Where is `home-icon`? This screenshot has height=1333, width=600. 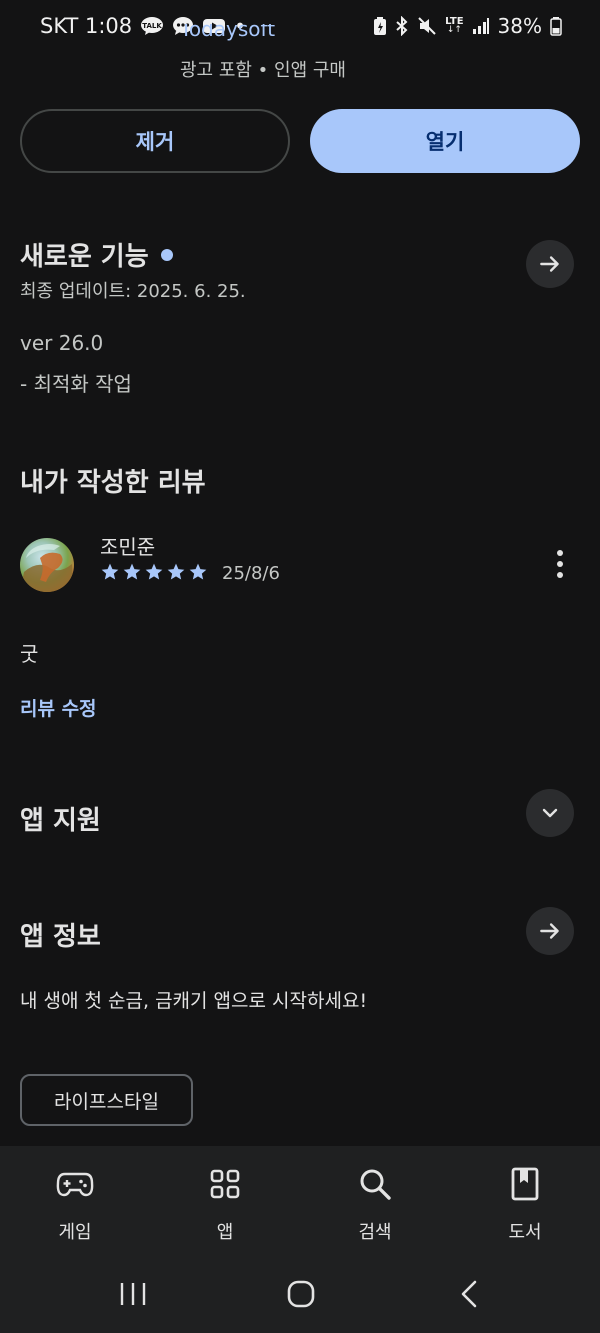 home-icon is located at coordinates (301, 1294).